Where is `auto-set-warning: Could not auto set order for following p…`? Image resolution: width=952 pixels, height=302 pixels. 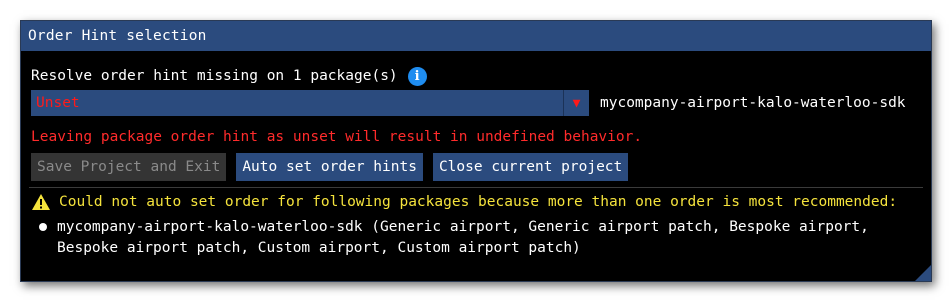
auto-set-warning: Could not auto set order for following p… is located at coordinates (464, 202).